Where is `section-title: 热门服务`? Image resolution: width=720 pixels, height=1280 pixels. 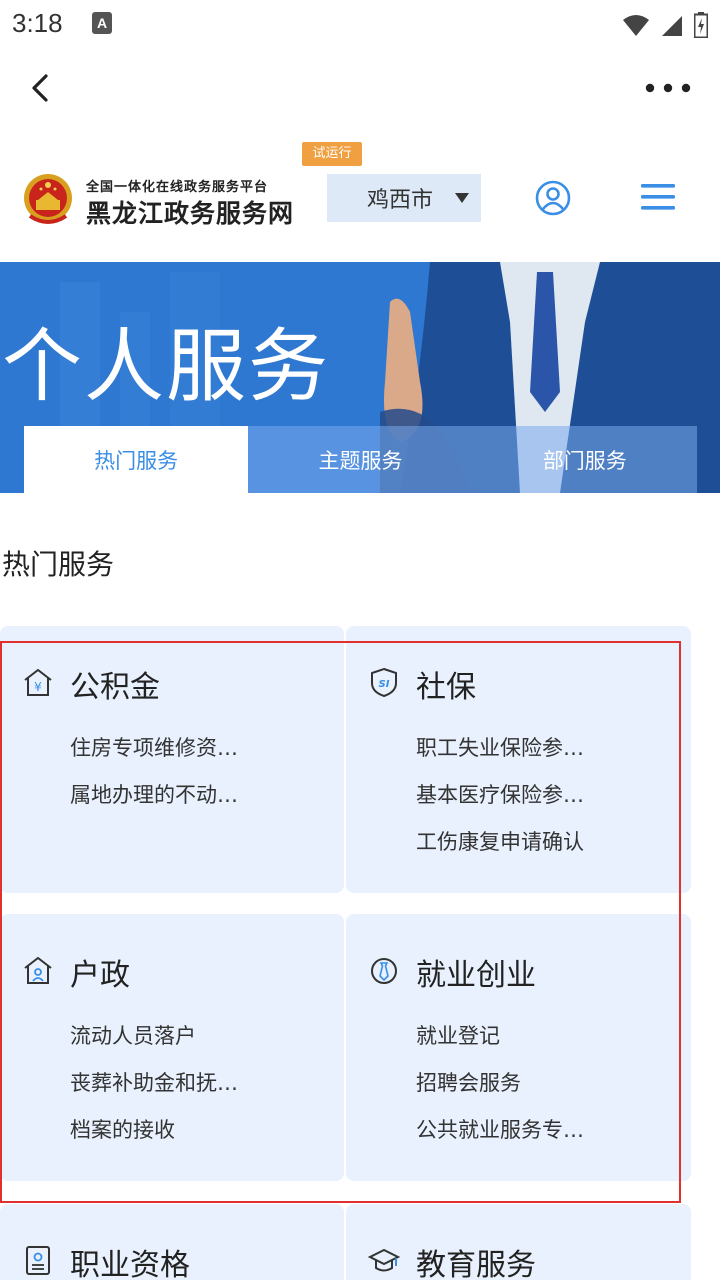 section-title: 热门服务 is located at coordinates (58, 564).